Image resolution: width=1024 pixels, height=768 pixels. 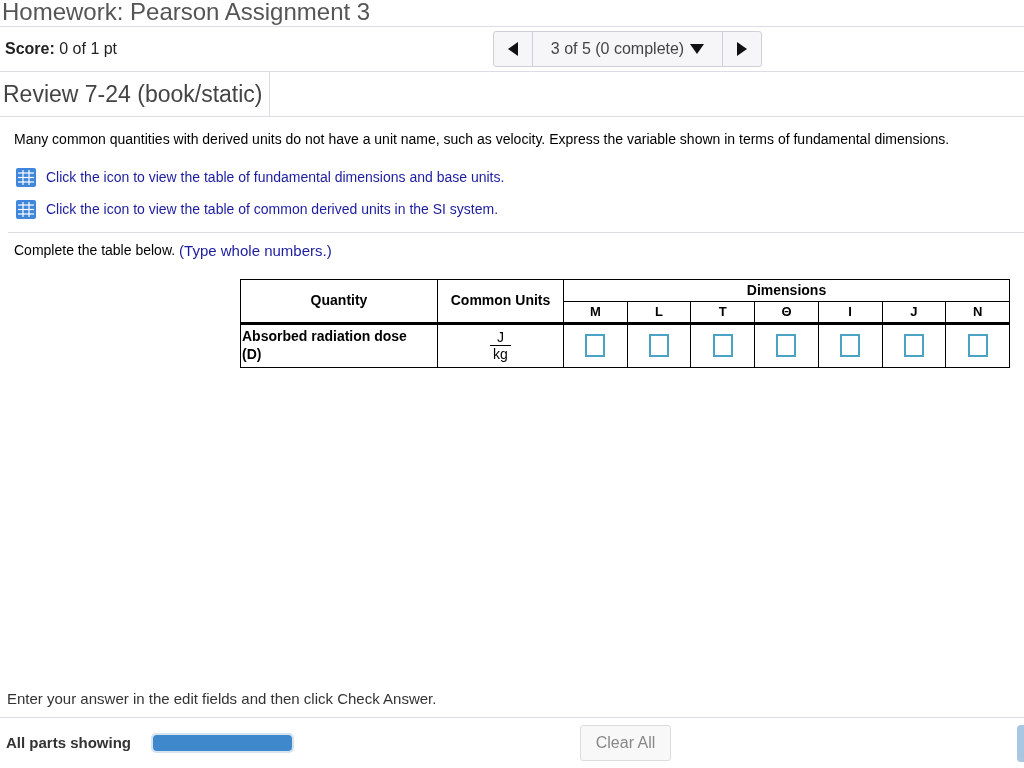 What do you see at coordinates (255, 251) in the screenshot?
I see `hint-text: (Type whole numbers.)` at bounding box center [255, 251].